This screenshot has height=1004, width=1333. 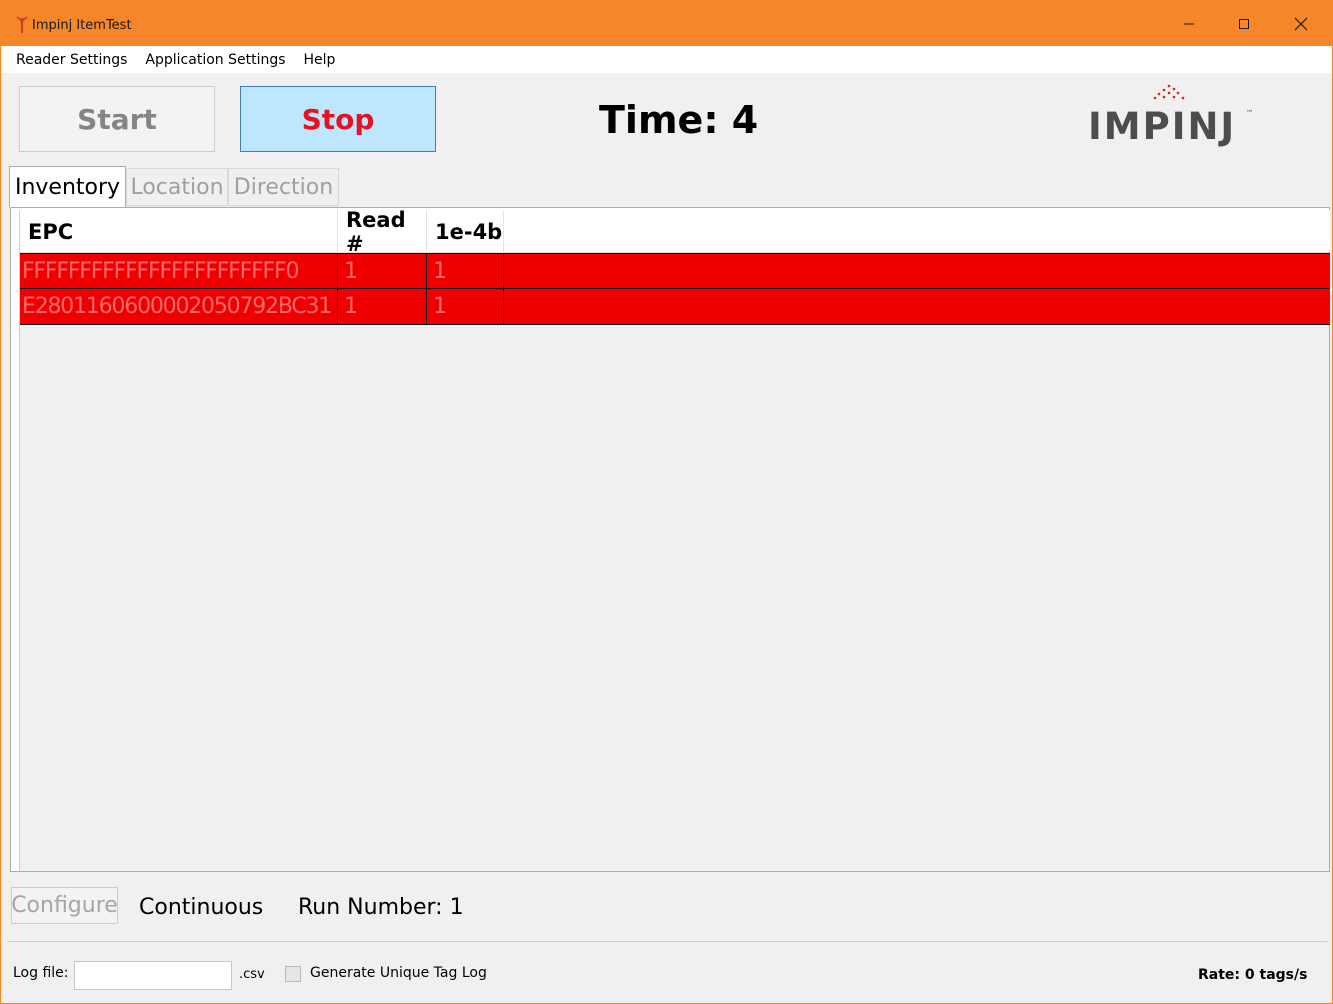 What do you see at coordinates (67, 186) in the screenshot?
I see `tab-inventory: Inventory` at bounding box center [67, 186].